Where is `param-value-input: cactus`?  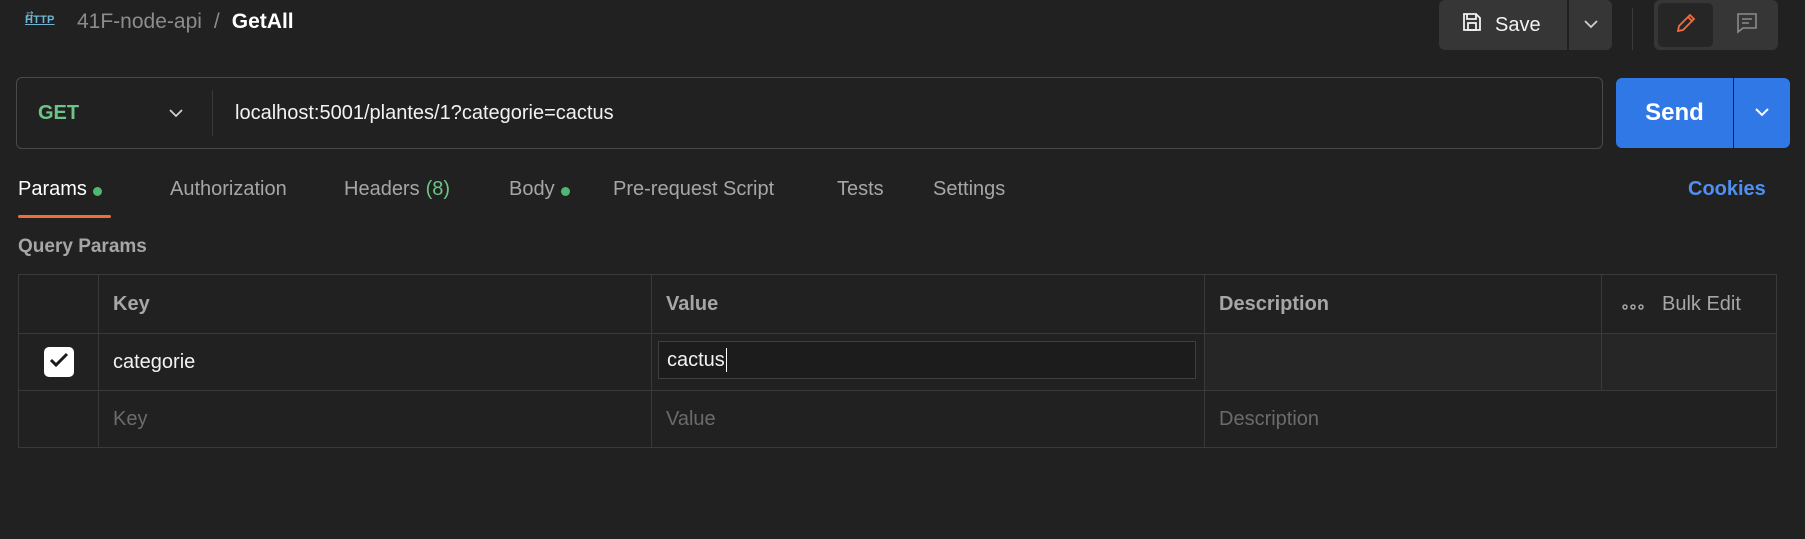 param-value-input: cactus is located at coordinates (927, 360).